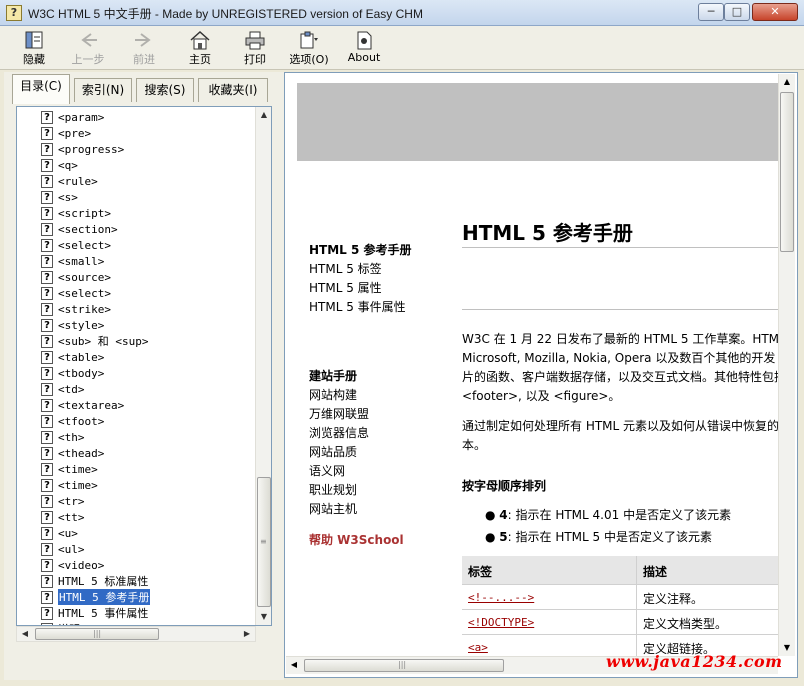 The height and width of the screenshot is (686, 804). Describe the element at coordinates (360, 307) in the screenshot. I see `nav-link-event-attributes: HTML 5 事件属性` at that location.